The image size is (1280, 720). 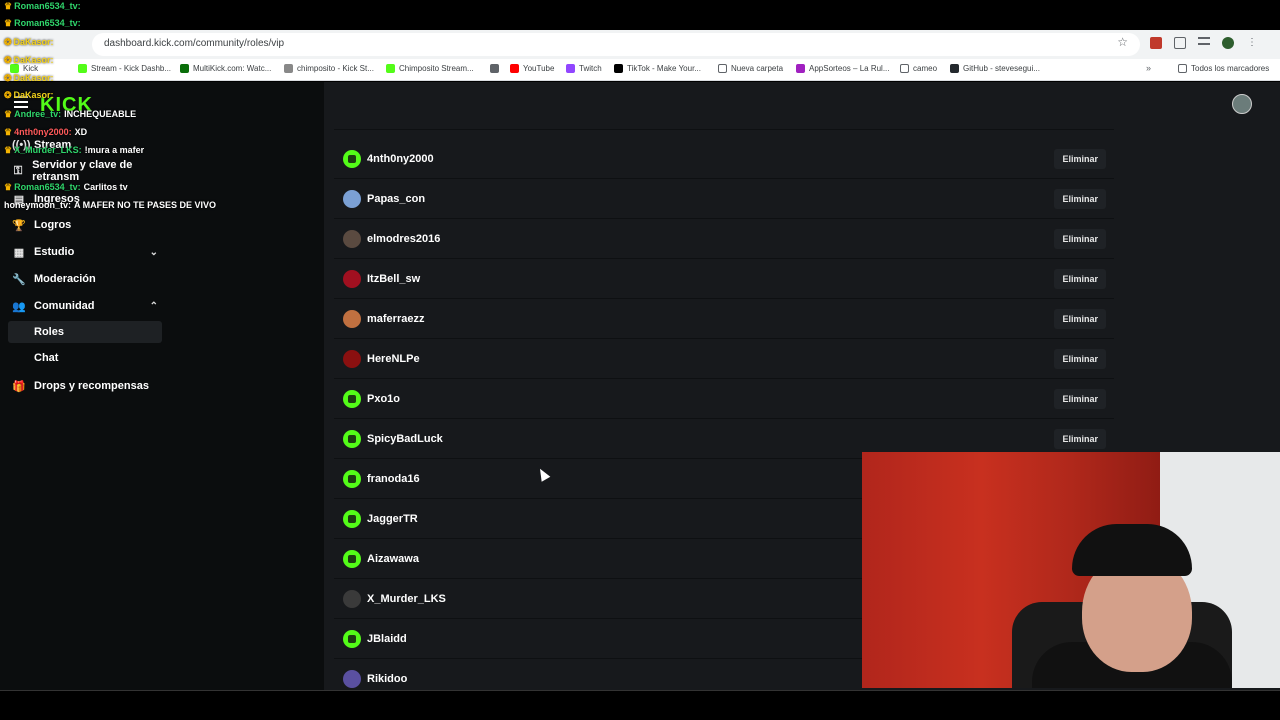 What do you see at coordinates (724, 359) in the screenshot?
I see `list-item: HereNLPe Eliminar` at bounding box center [724, 359].